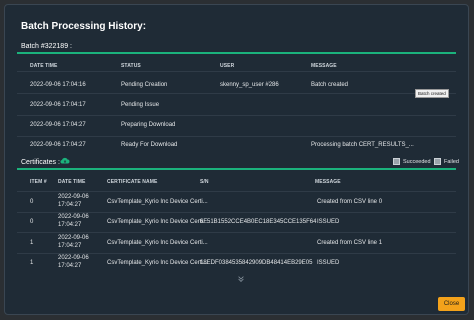 This screenshot has height=320, width=474. I want to click on cert-col-sn: S/N, so click(204, 182).